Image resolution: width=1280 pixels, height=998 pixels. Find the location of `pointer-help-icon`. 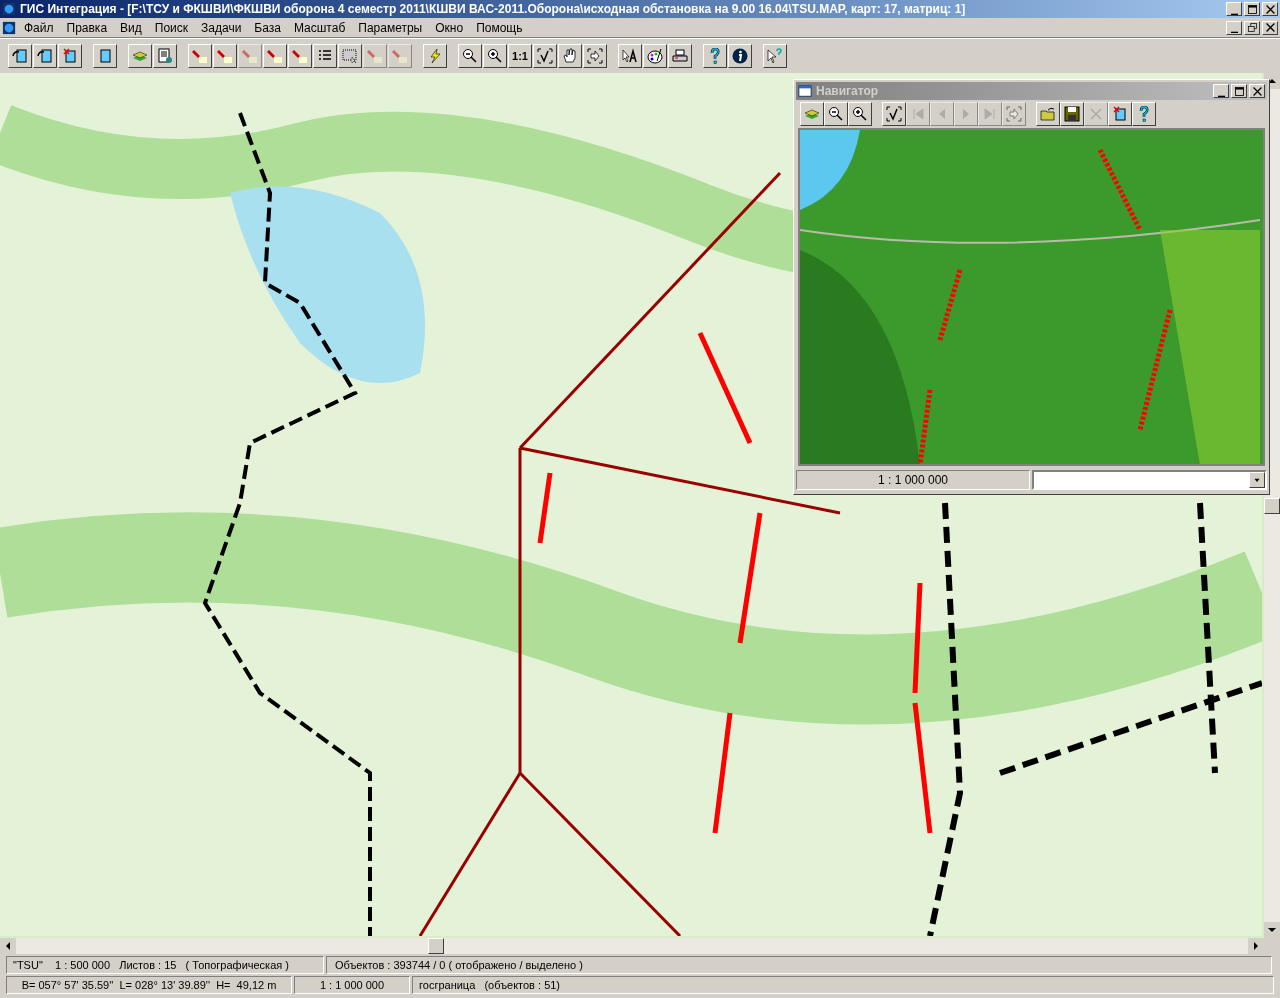

pointer-help-icon is located at coordinates (775, 56).